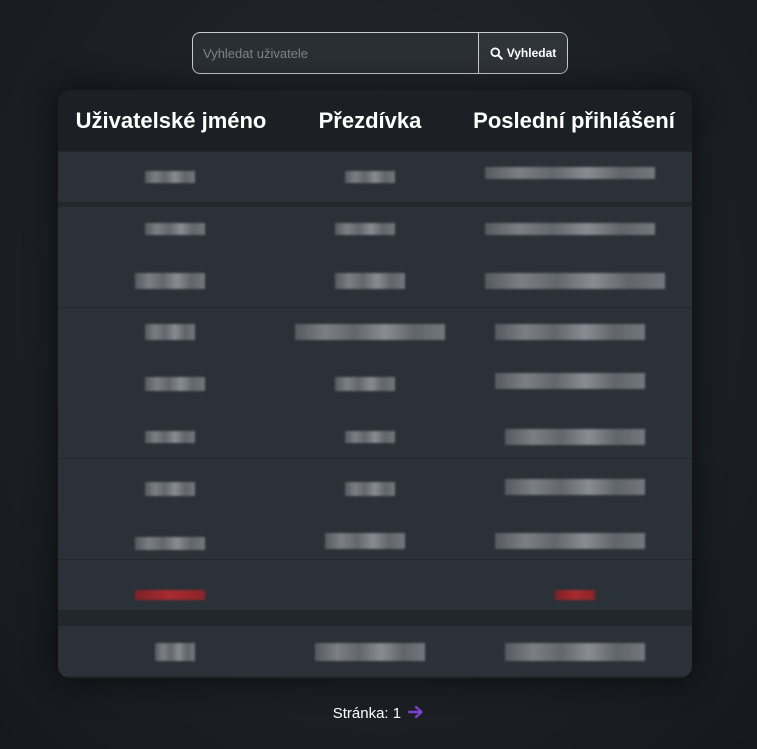  What do you see at coordinates (531, 53) in the screenshot?
I see `search-button-label: Vyhledat` at bounding box center [531, 53].